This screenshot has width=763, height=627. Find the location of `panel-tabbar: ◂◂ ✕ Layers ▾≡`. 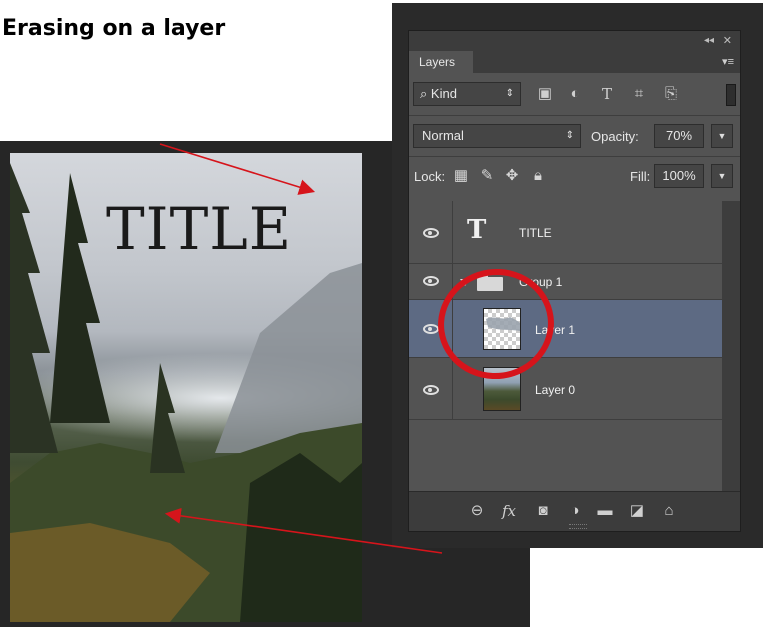

panel-tabbar: ◂◂ ✕ Layers ▾≡ is located at coordinates (574, 52).